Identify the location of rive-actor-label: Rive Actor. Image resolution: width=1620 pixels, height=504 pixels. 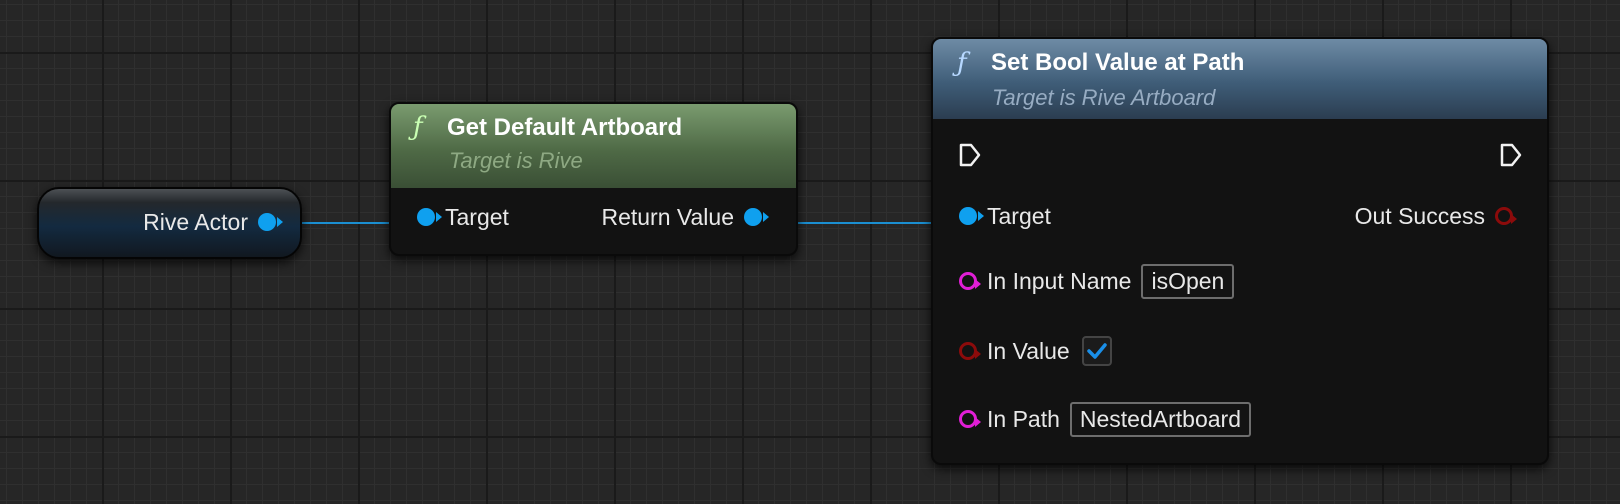
(195, 221).